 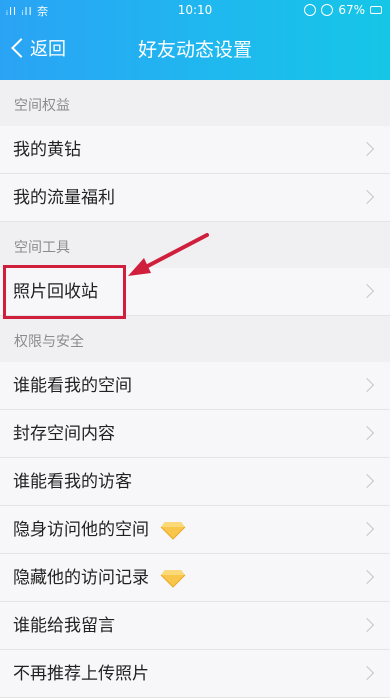 What do you see at coordinates (195, 150) in the screenshot?
I see `settings-item-yellow-diamond: 我的黄钻` at bounding box center [195, 150].